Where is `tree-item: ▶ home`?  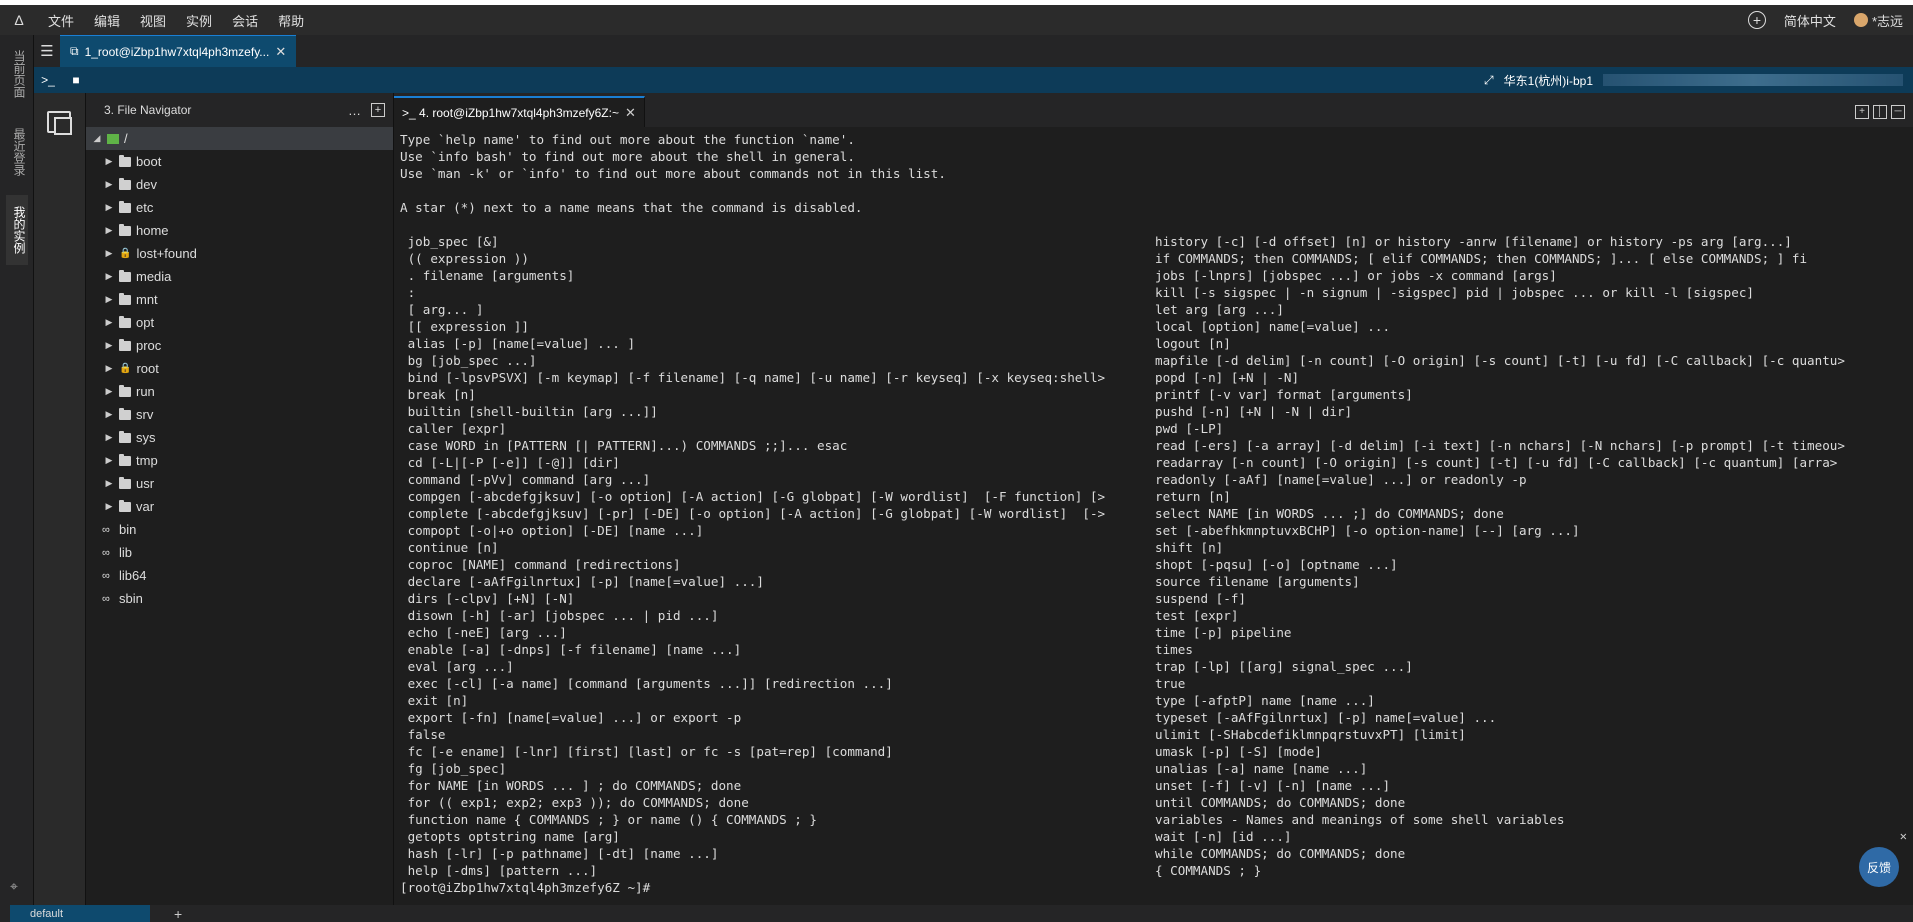
tree-item: ▶ home is located at coordinates (239, 230).